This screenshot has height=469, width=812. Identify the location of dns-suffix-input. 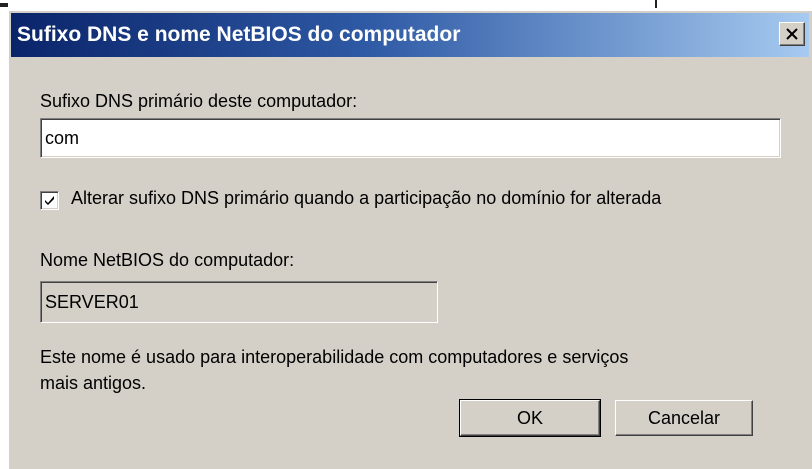
(410, 138).